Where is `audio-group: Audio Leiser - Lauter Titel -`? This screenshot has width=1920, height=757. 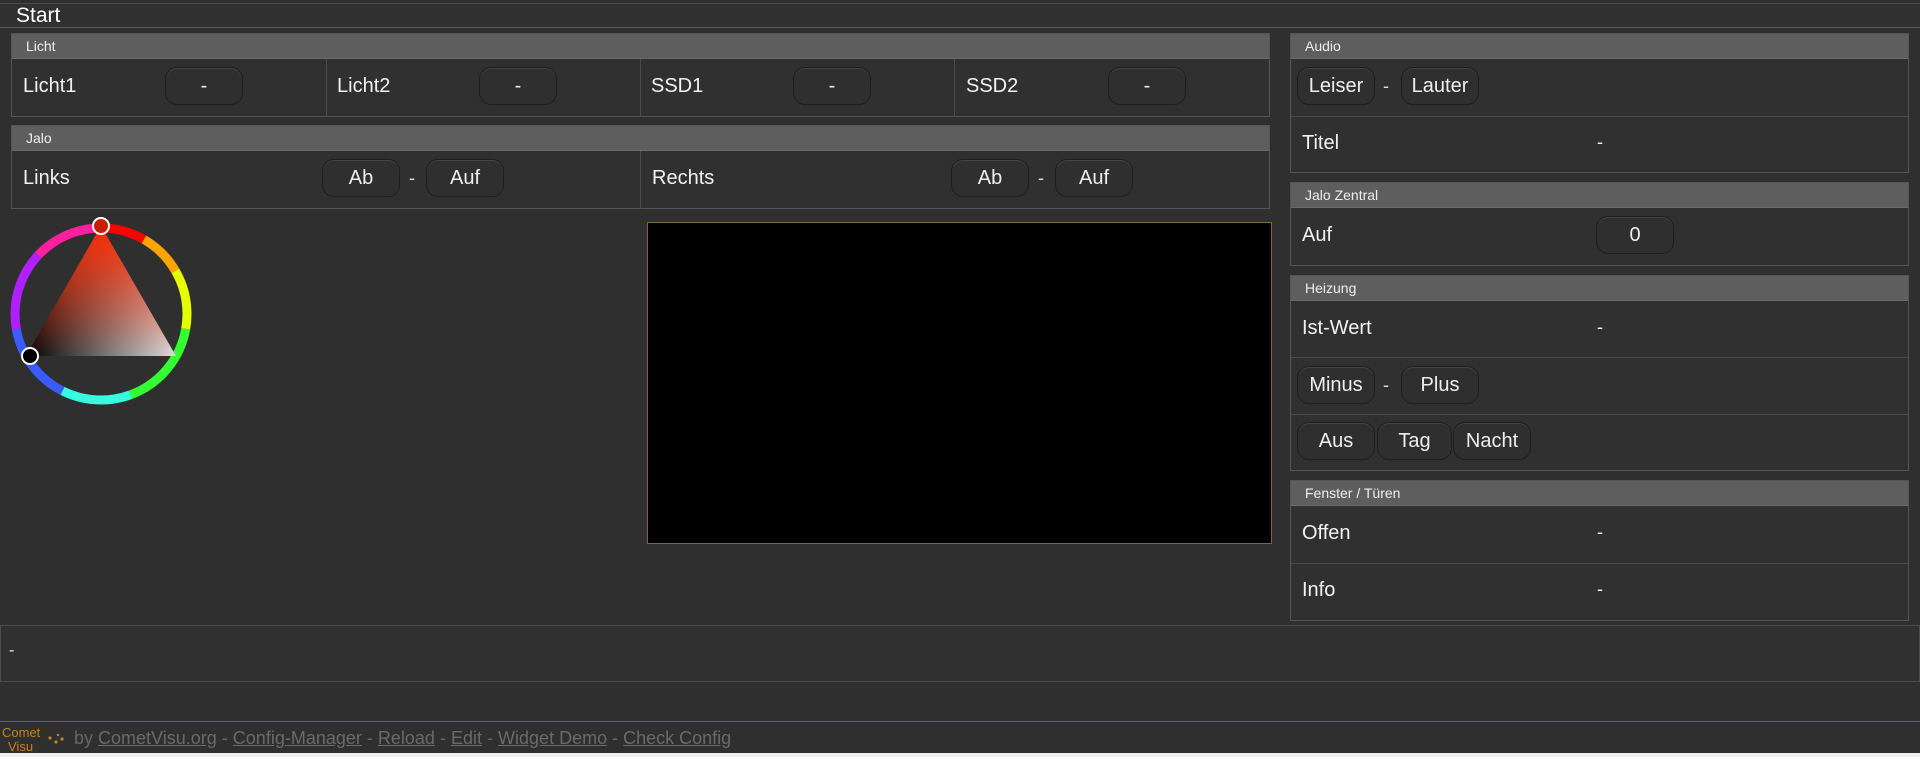
audio-group: Audio Leiser - Lauter Titel - is located at coordinates (1599, 103).